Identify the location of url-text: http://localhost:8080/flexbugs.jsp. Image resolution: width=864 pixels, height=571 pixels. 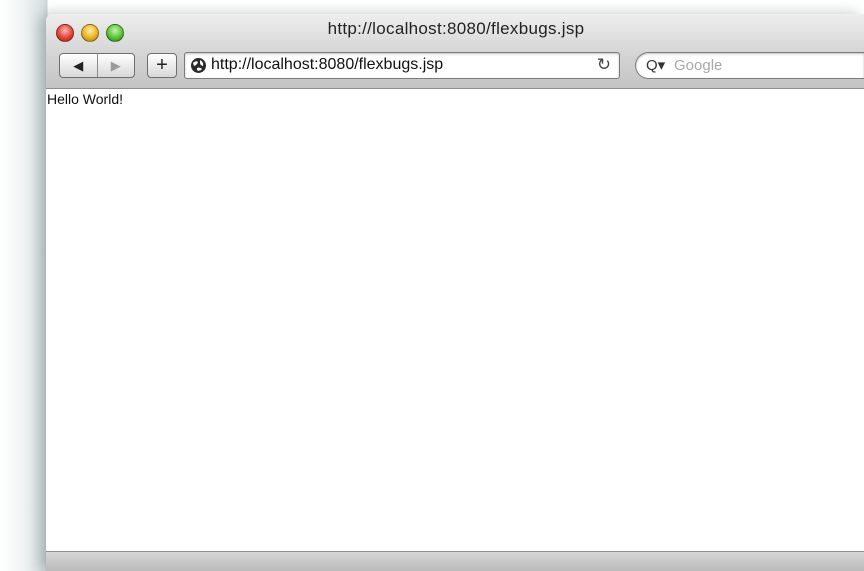
(327, 64).